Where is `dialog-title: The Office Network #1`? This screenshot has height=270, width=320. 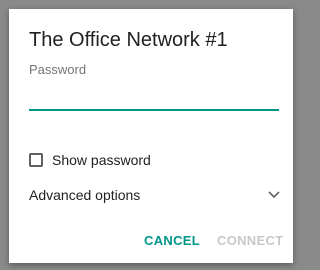
dialog-title: The Office Network #1 is located at coordinates (128, 40).